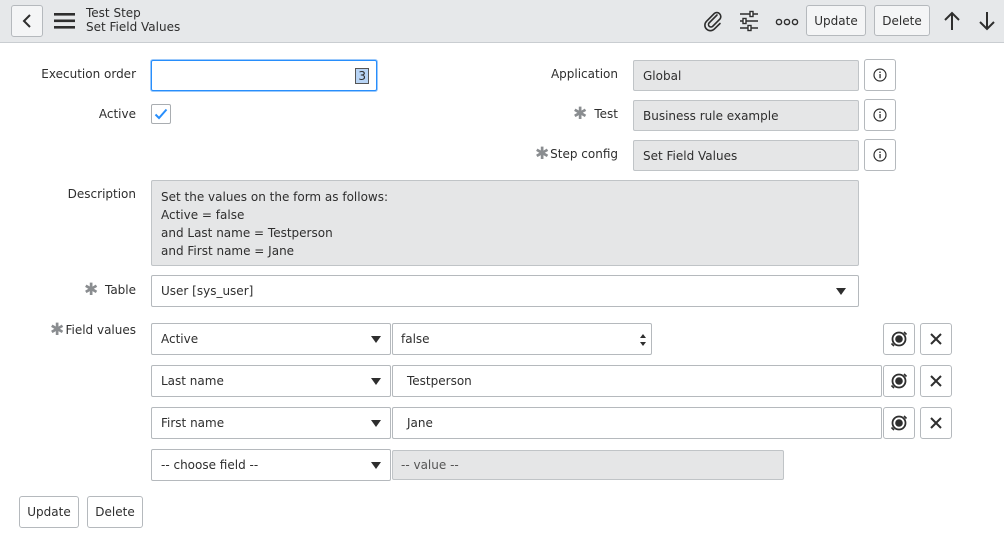 This screenshot has width=1004, height=541. What do you see at coordinates (415, 339) in the screenshot?
I see `value-select-value: false` at bounding box center [415, 339].